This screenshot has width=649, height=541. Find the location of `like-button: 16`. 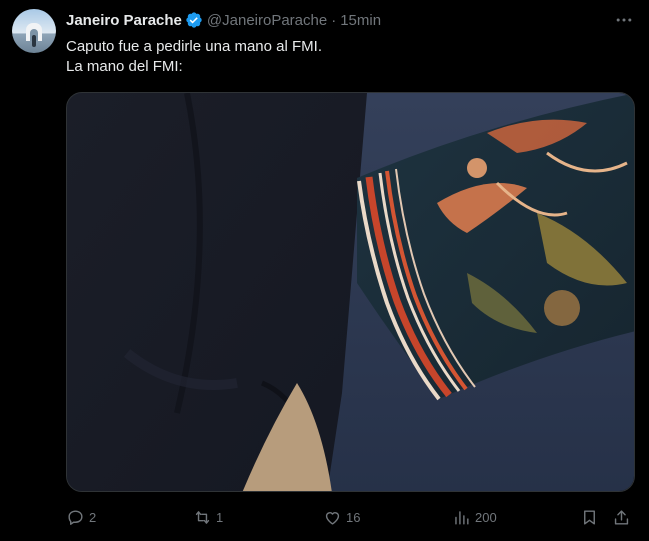

like-button: 16 is located at coordinates (341, 517).